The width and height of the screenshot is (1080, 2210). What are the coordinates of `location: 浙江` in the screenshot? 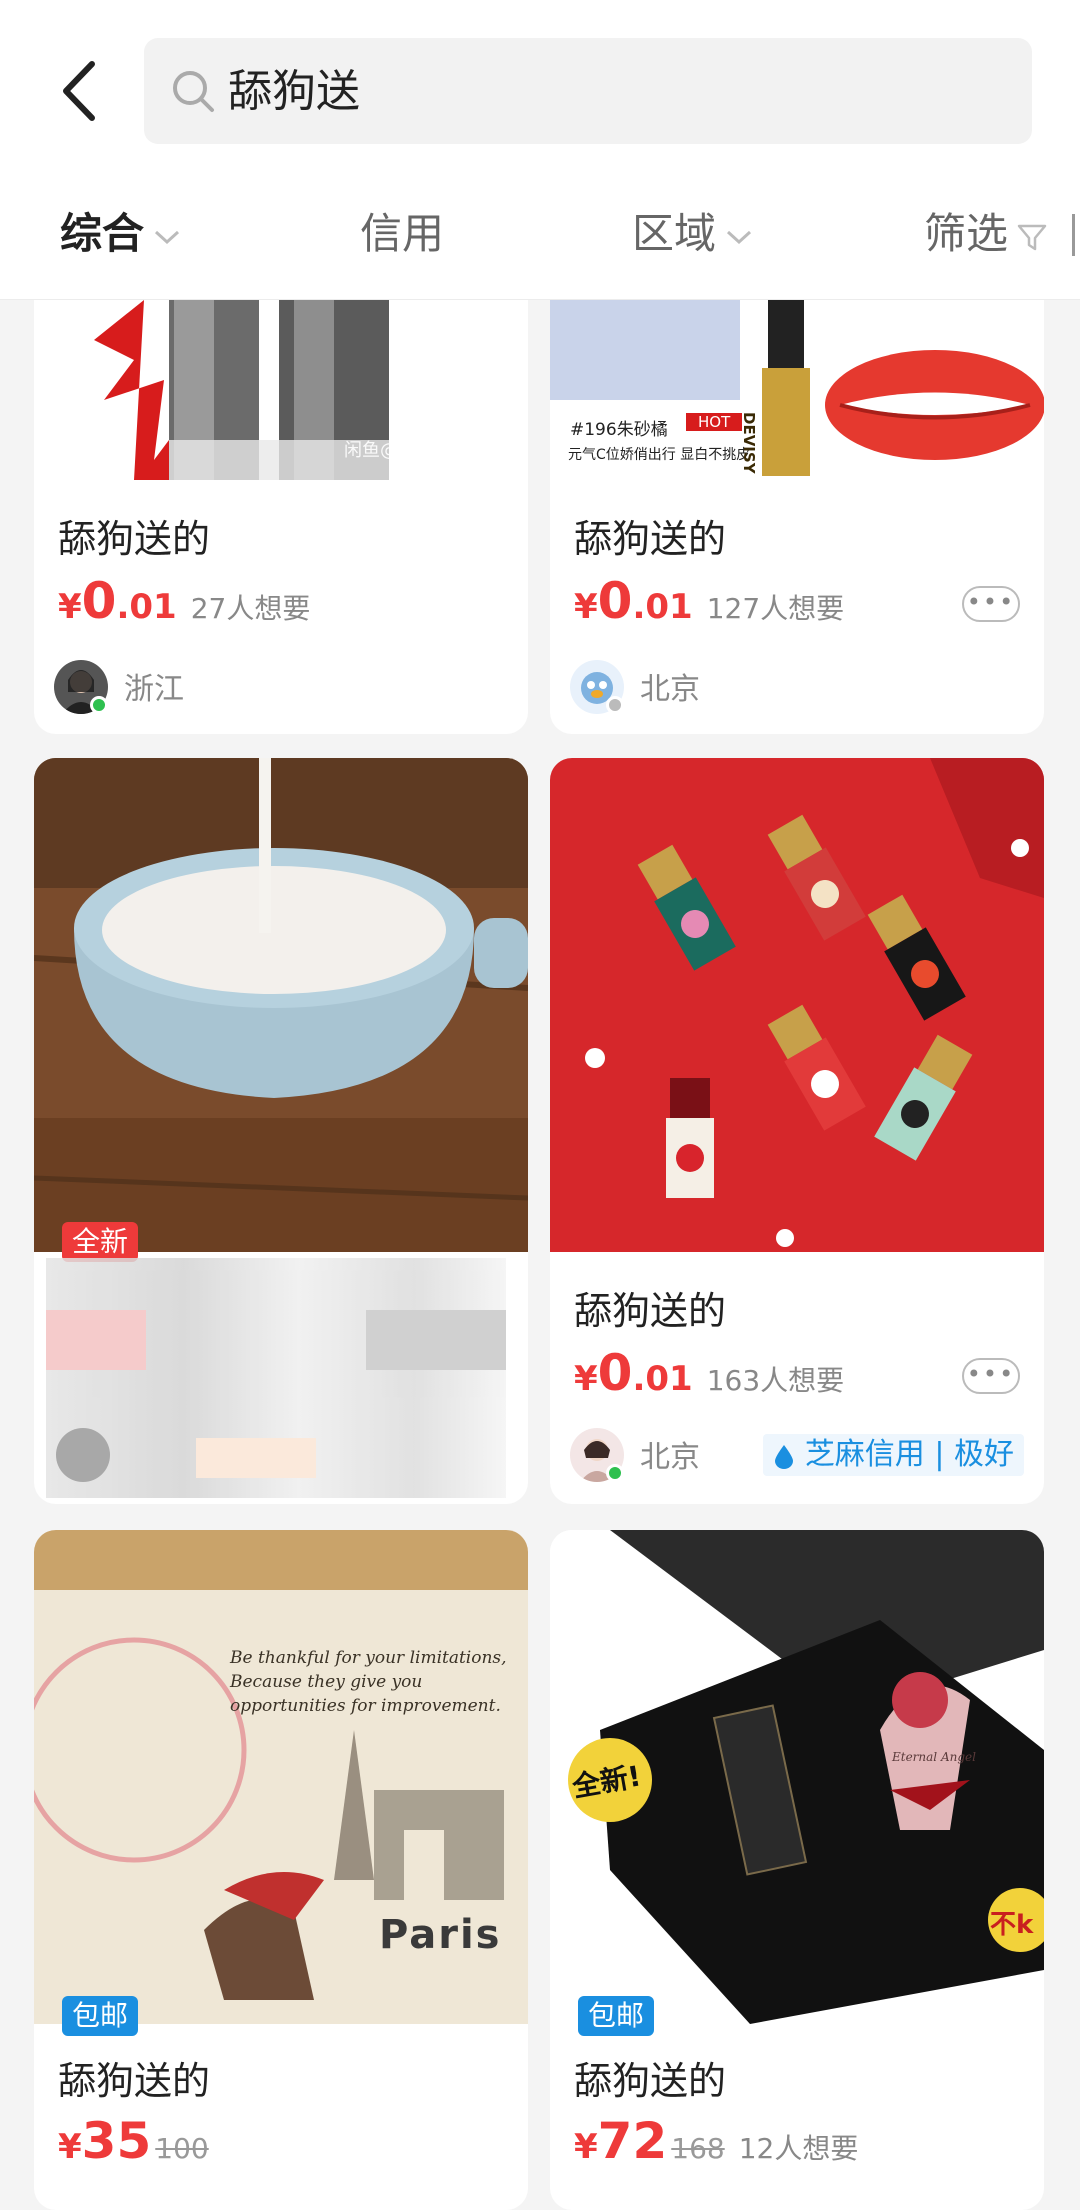 It's located at (154, 689).